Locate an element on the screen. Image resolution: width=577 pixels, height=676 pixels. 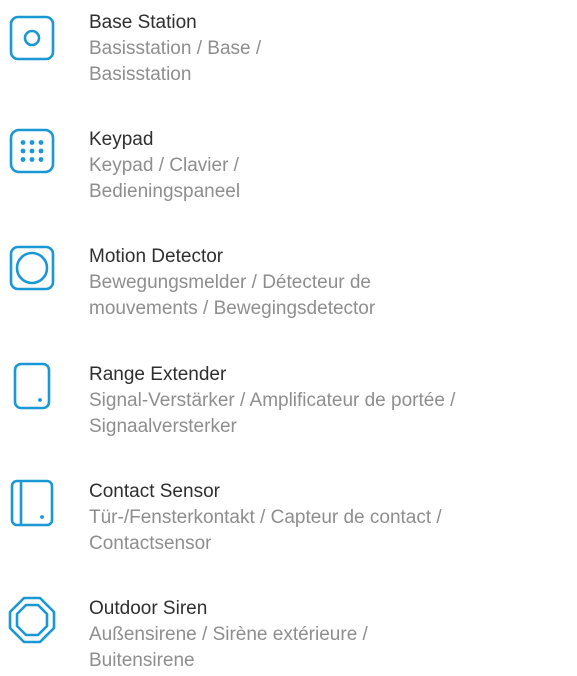
keypad-icon is located at coordinates (32, 151).